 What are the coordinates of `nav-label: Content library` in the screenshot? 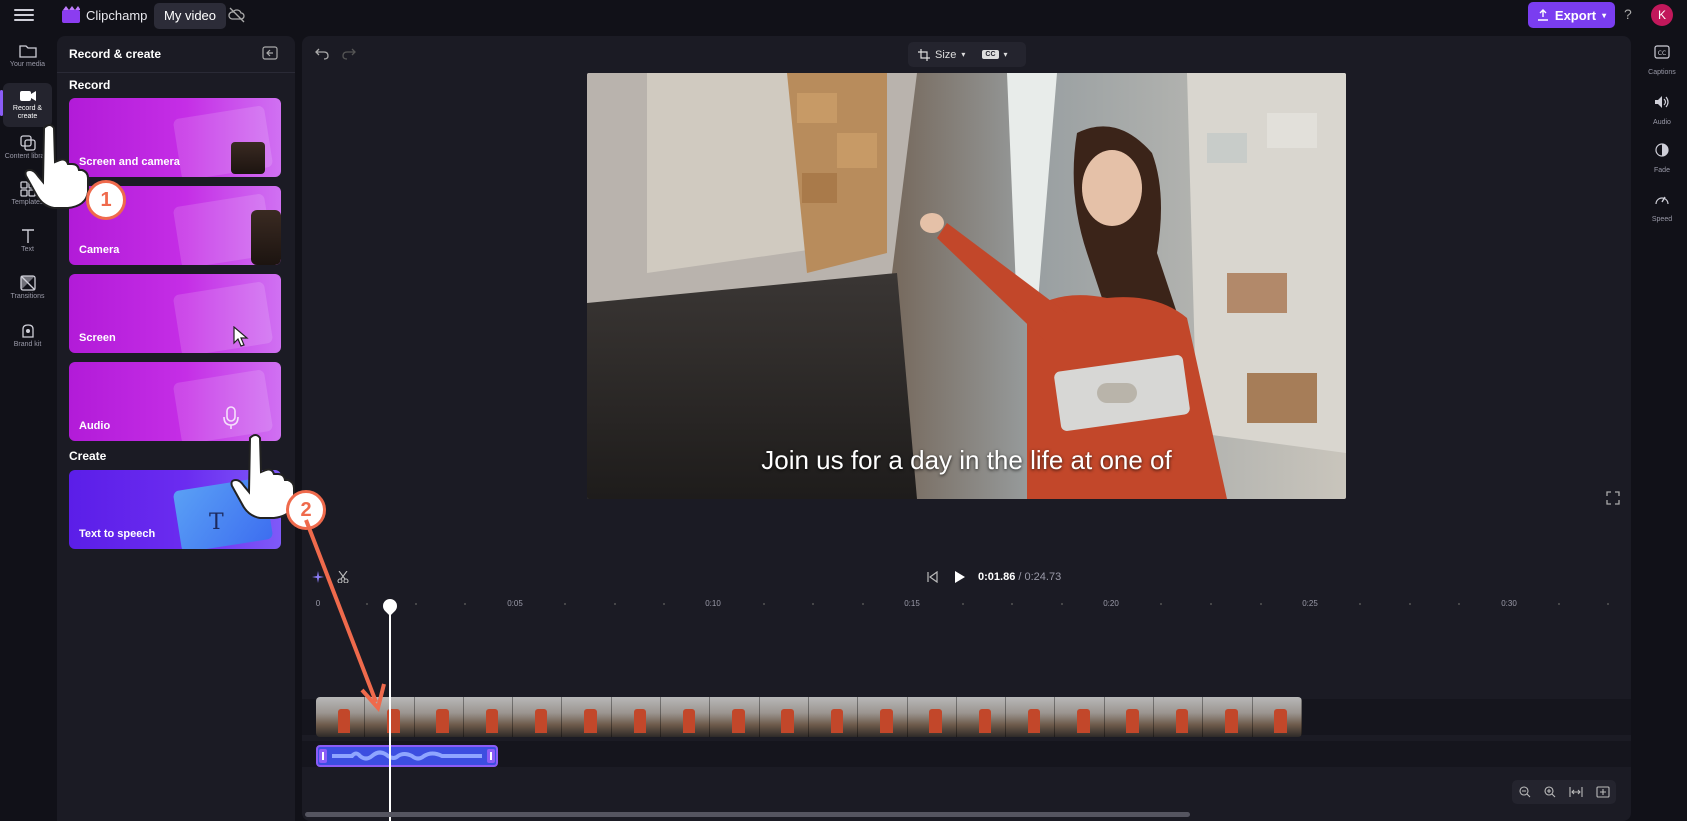 It's located at (27, 156).